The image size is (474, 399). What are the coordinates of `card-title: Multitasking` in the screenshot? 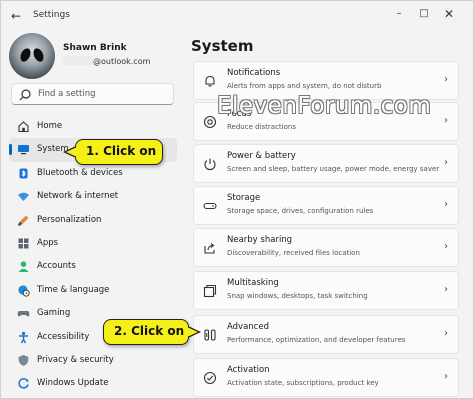 It's located at (253, 283).